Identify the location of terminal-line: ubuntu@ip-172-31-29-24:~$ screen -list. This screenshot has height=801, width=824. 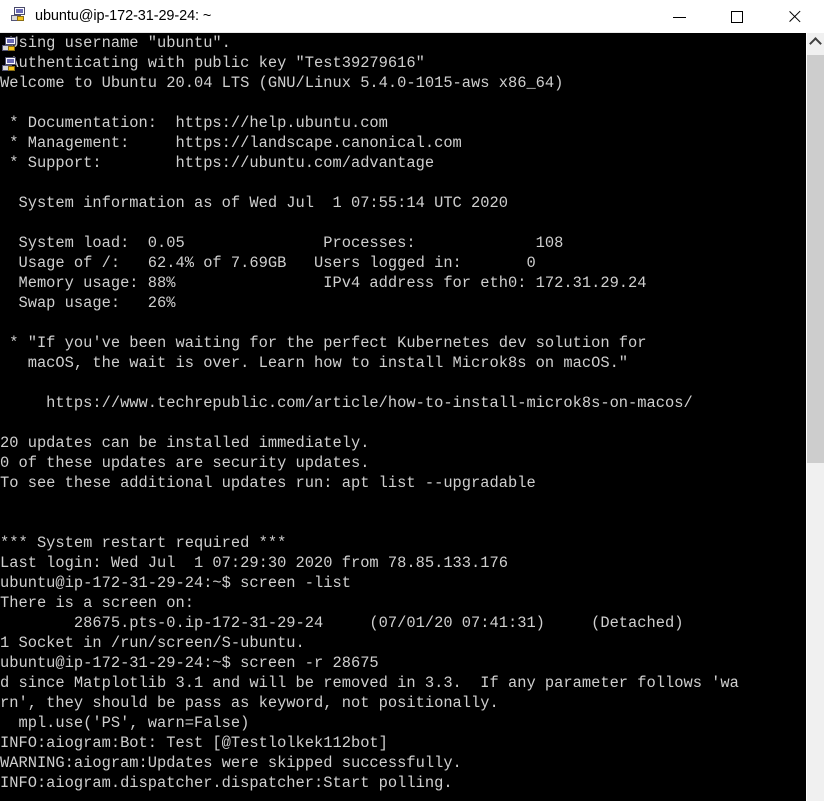
(175, 583).